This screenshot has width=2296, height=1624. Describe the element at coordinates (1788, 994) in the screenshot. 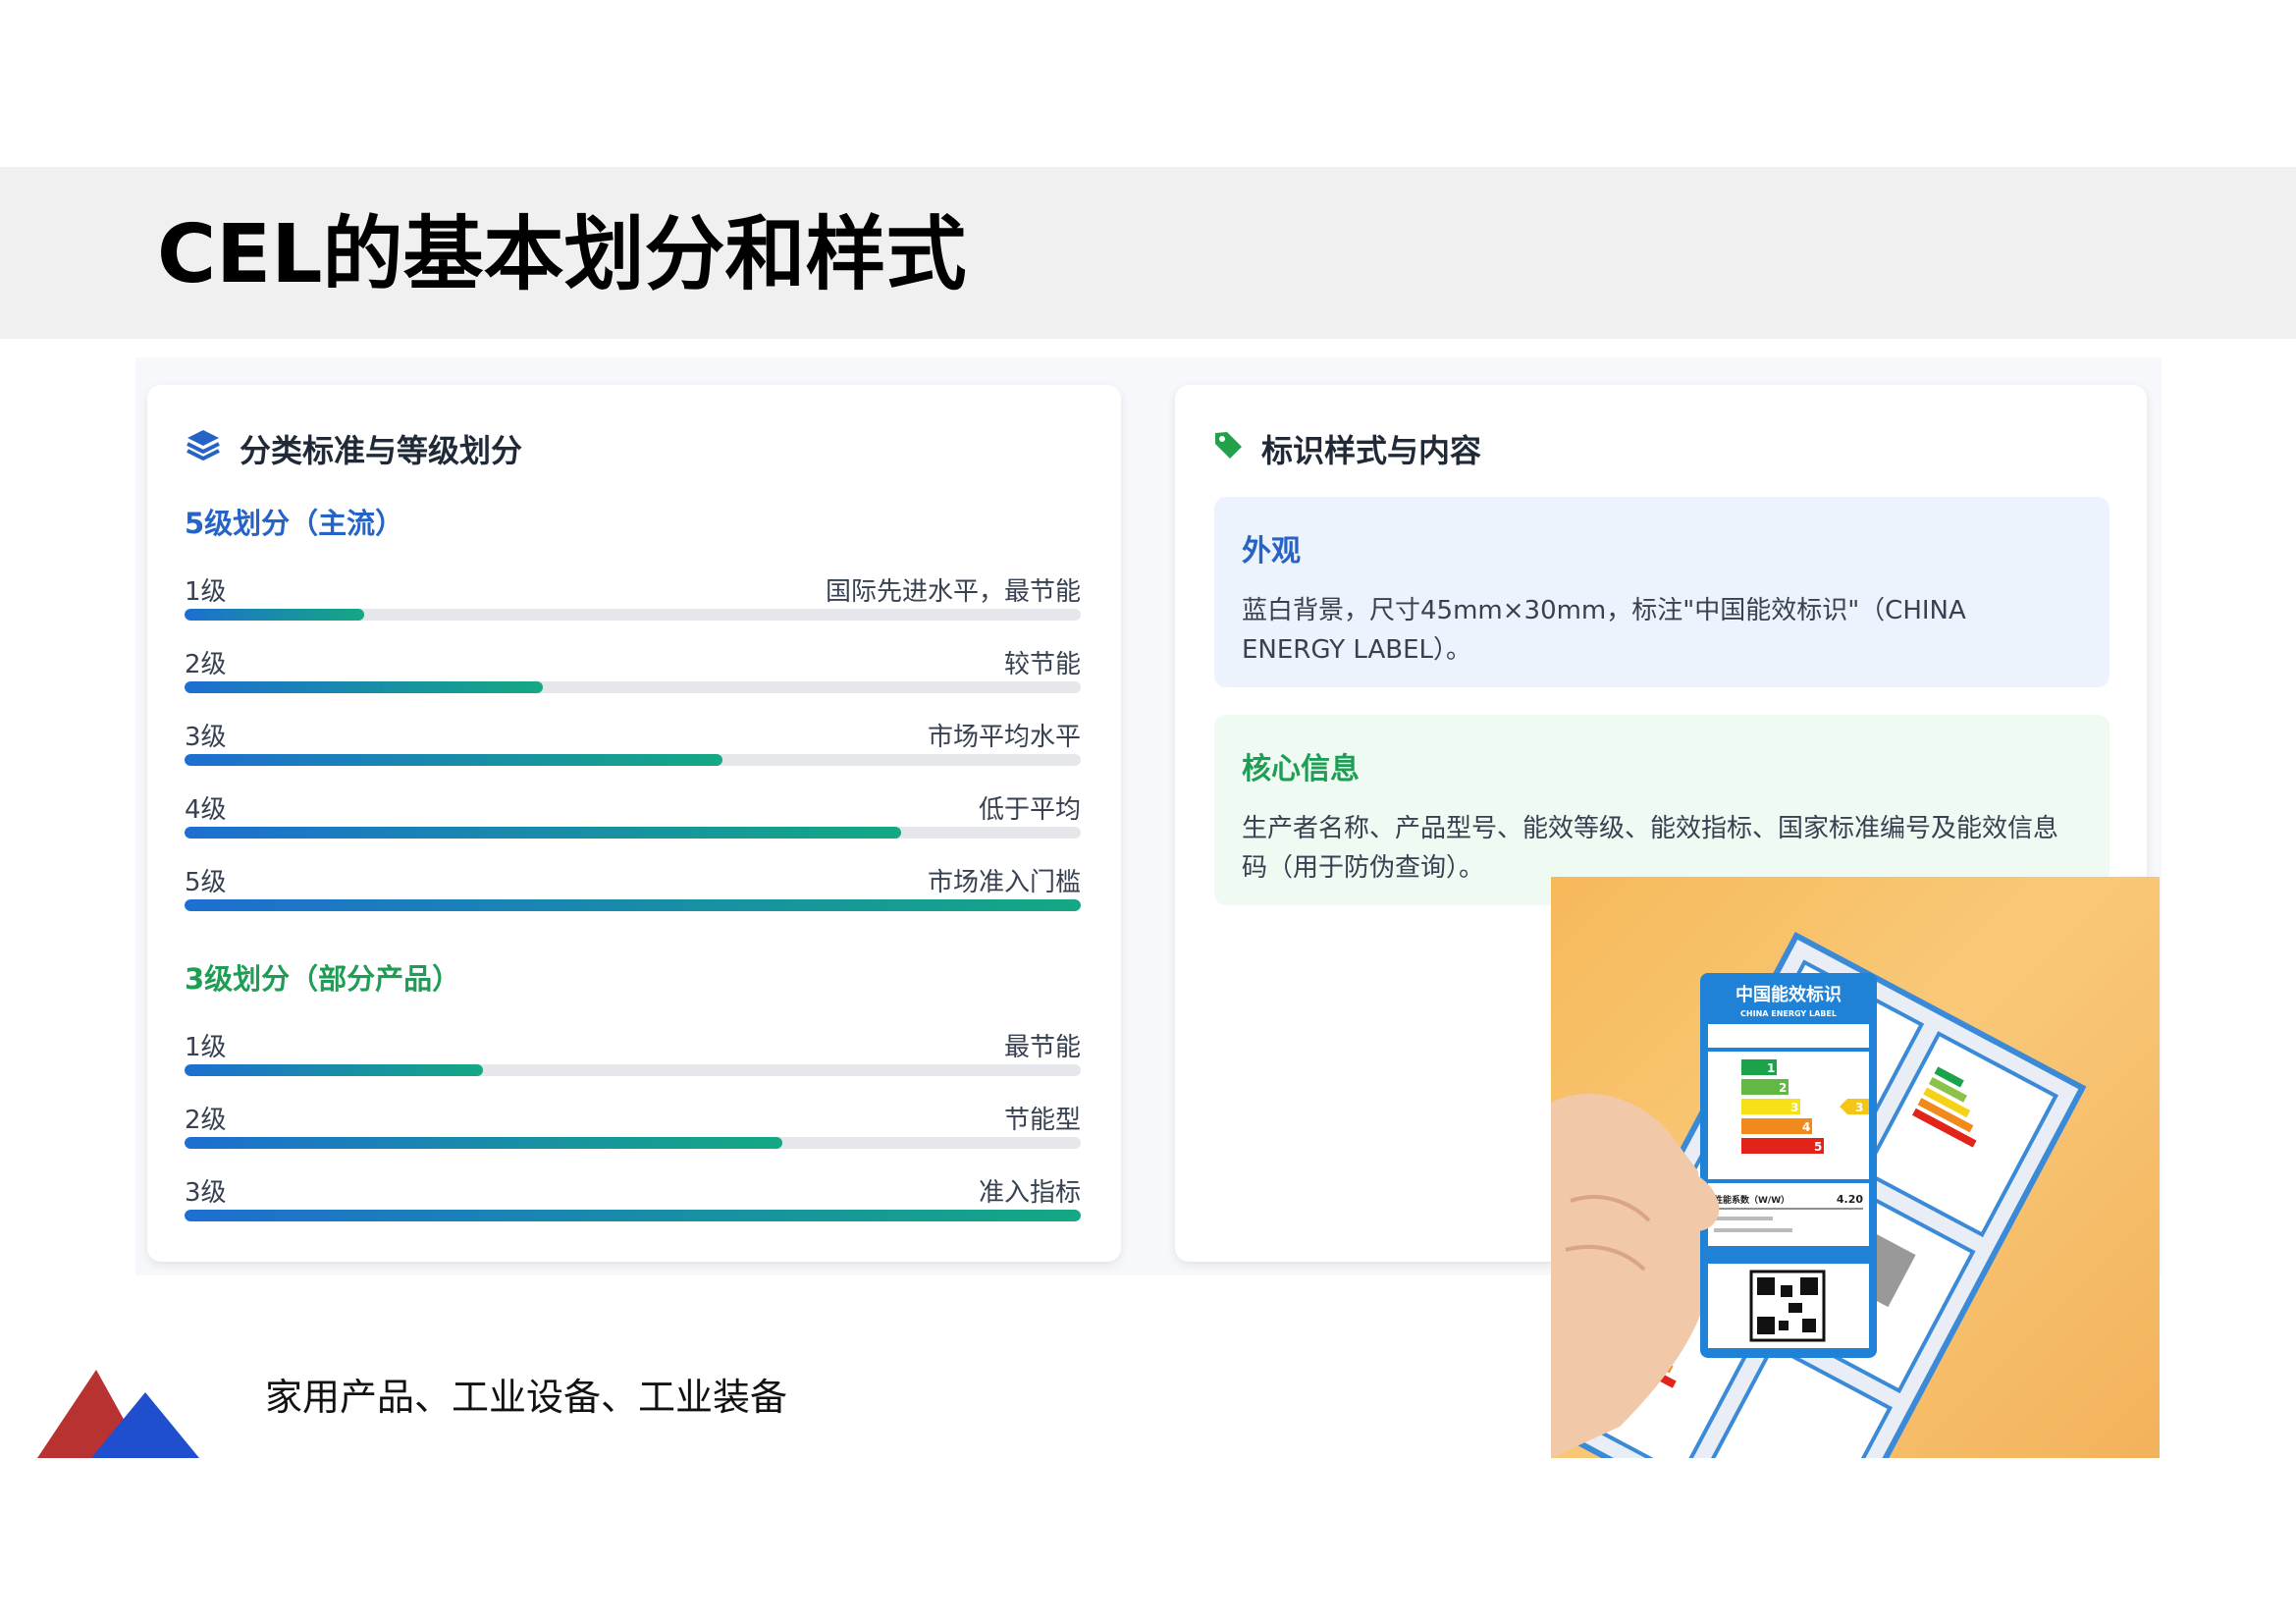

I see `label-title-text: 中国能效标识` at that location.